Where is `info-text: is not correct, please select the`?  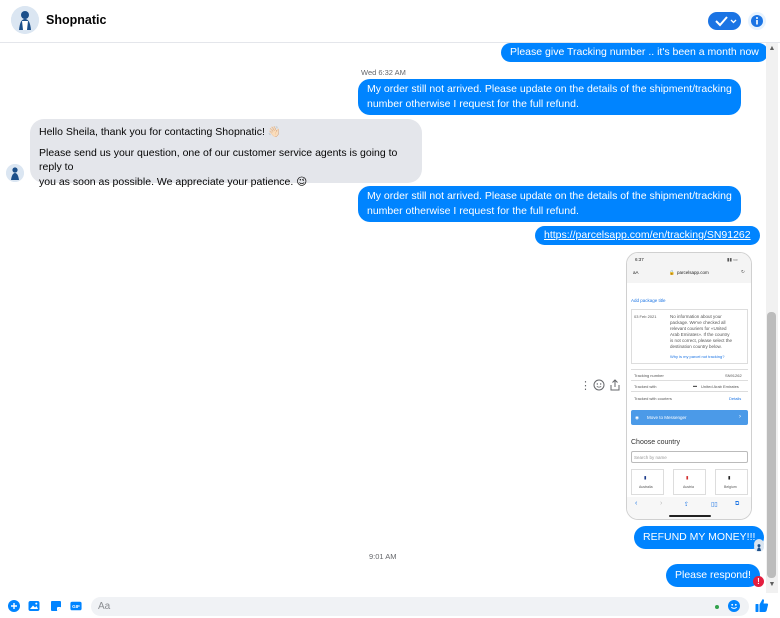 info-text: is not correct, please select the is located at coordinates (701, 340).